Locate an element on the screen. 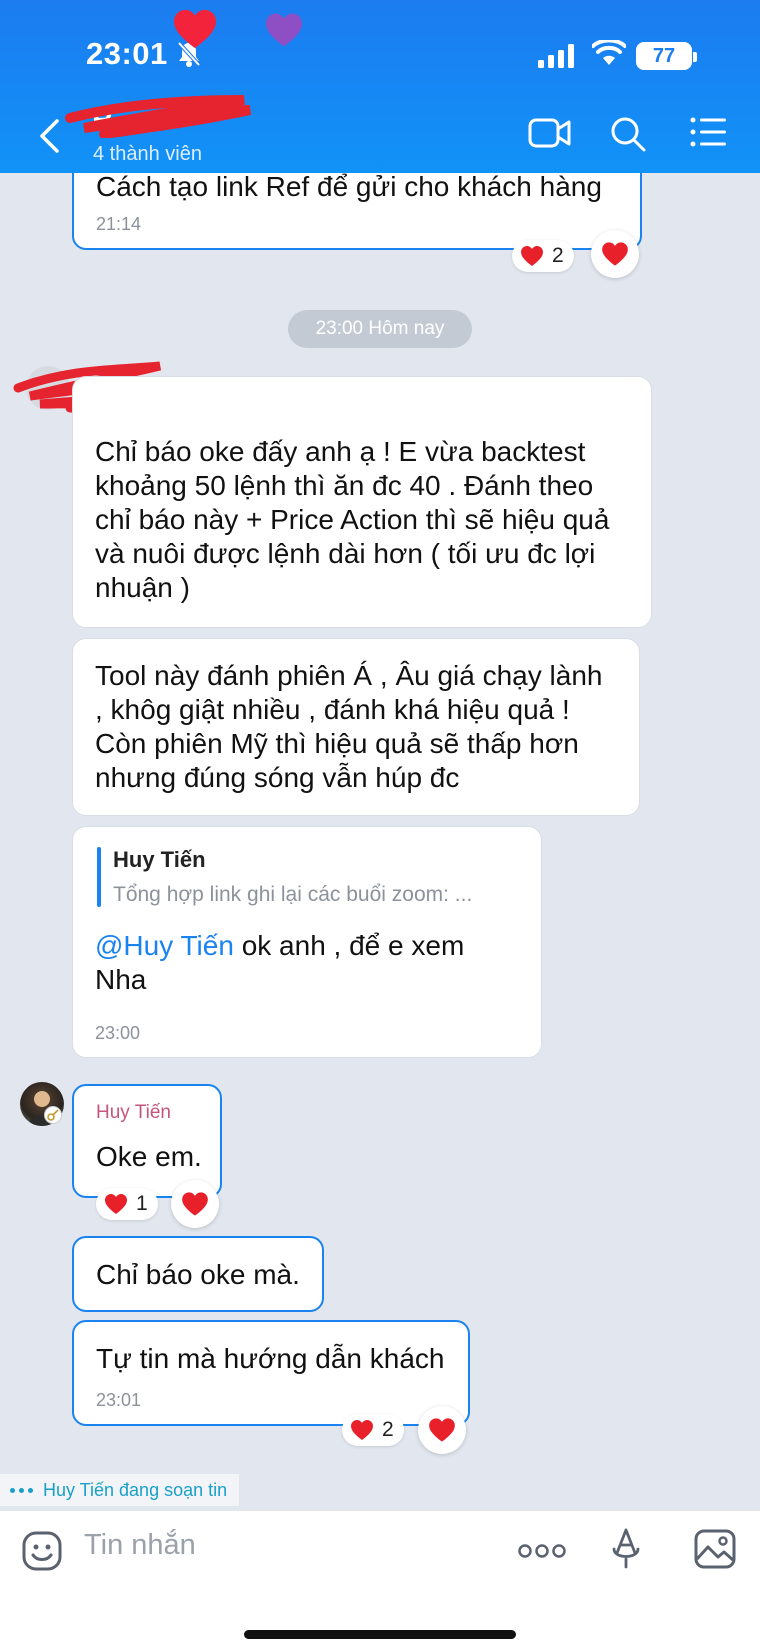  menu-list-icon is located at coordinates (709, 132).